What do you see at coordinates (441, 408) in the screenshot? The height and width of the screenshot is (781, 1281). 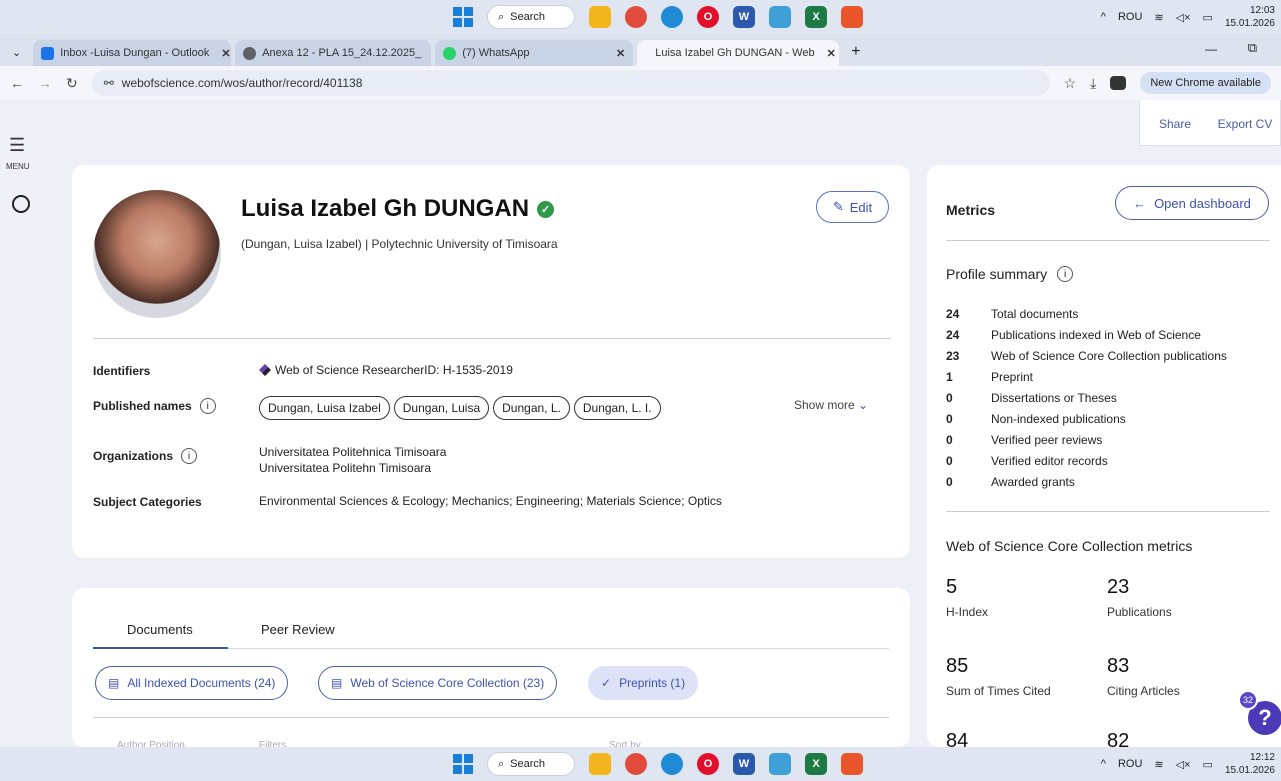 I see `name-chip: Dungan, Luisa` at bounding box center [441, 408].